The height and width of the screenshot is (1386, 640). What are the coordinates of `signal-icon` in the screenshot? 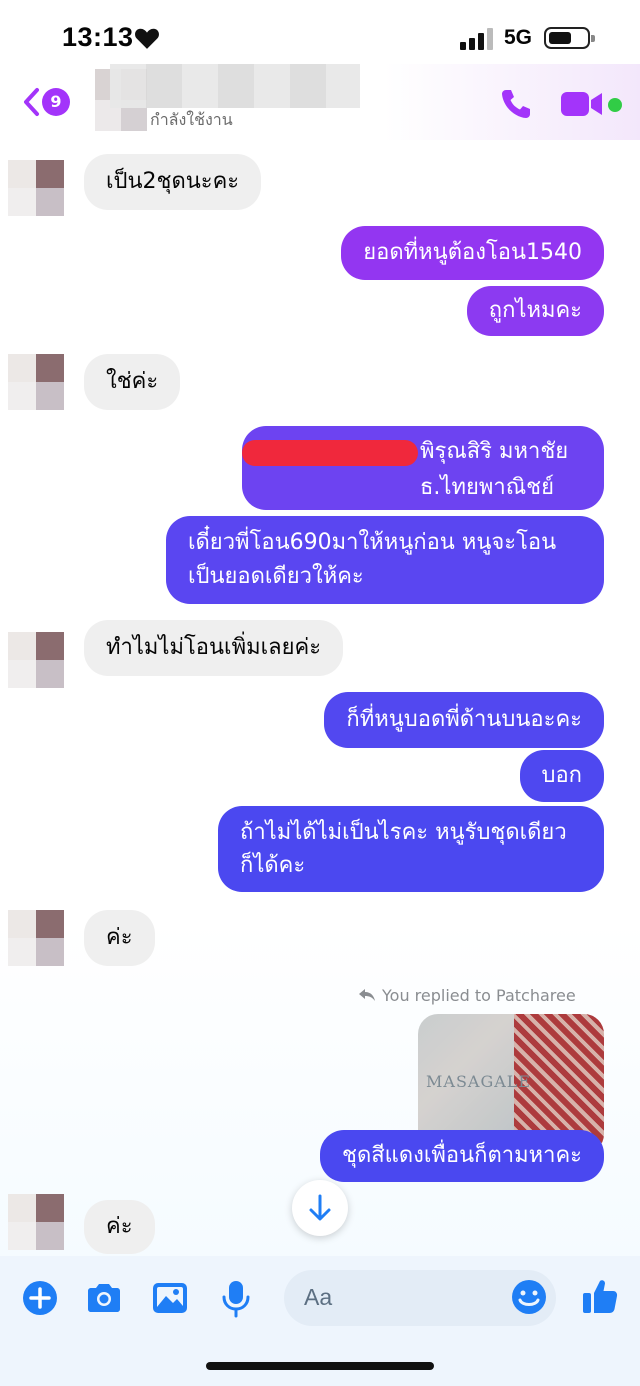 It's located at (477, 39).